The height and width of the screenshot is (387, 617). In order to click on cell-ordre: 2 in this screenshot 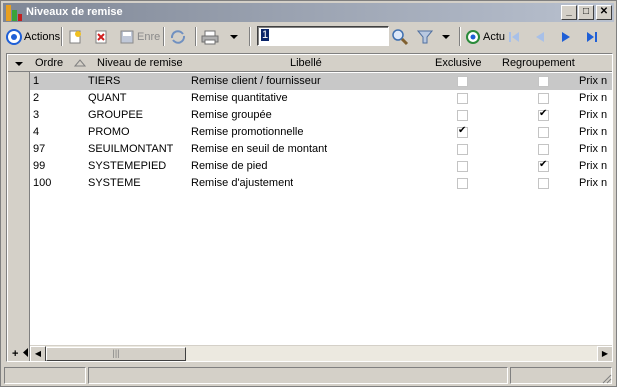, I will do `click(36, 98)`.